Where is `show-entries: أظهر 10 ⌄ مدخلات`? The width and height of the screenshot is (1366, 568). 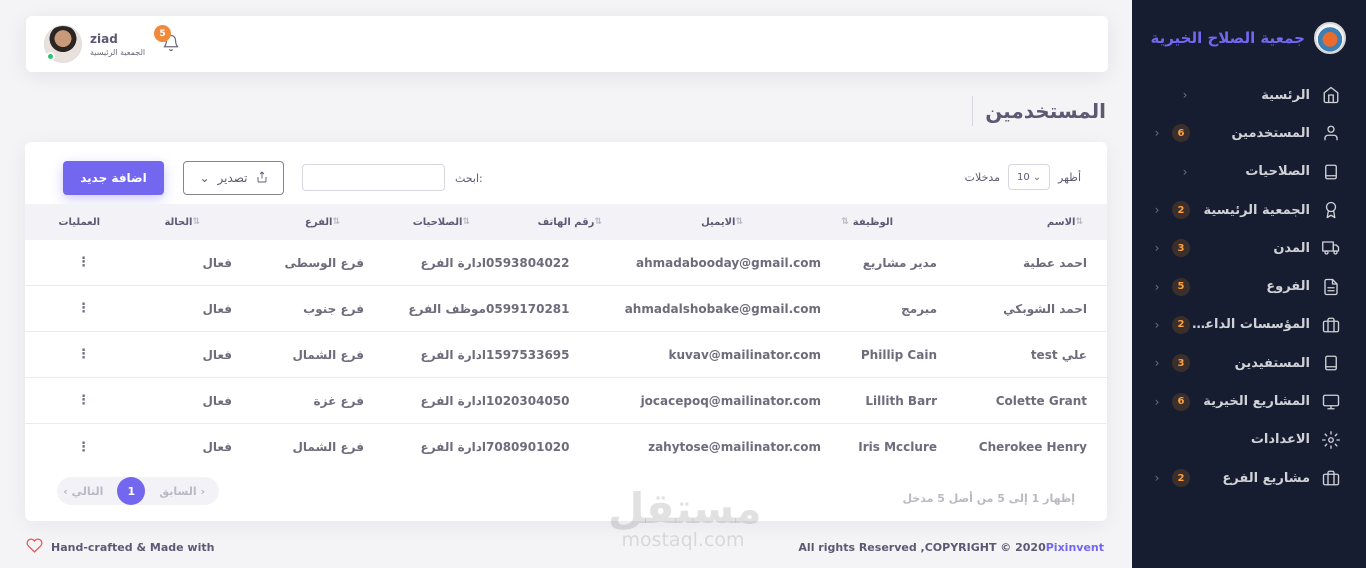 show-entries: أظهر 10 ⌄ مدخلات is located at coordinates (1023, 177).